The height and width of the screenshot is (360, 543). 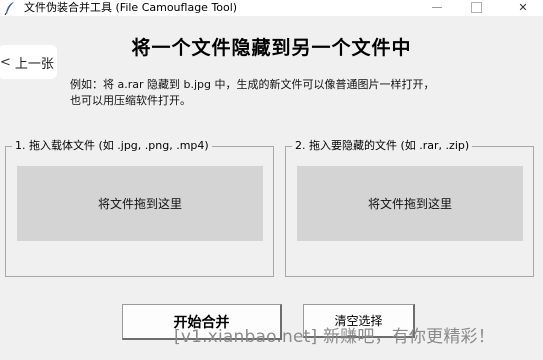 What do you see at coordinates (271, 8) in the screenshot?
I see `title-bar: 文件伪装合并工具 (File Camouflage Tool) ✕` at bounding box center [271, 8].